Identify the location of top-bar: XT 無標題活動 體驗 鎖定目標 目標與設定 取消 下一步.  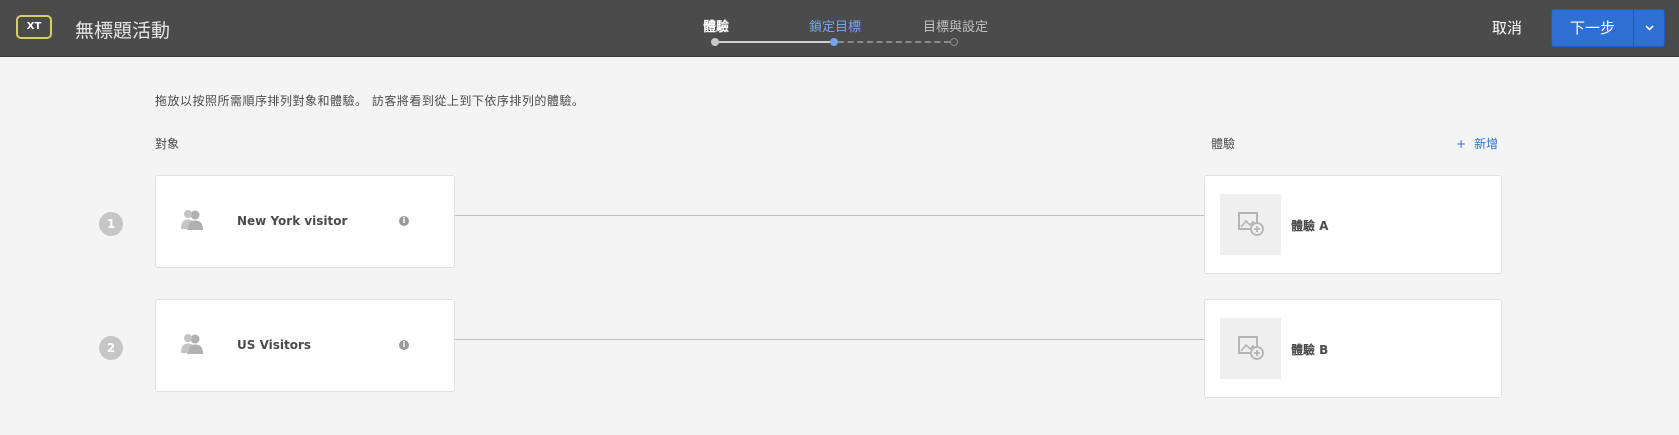
(839, 28).